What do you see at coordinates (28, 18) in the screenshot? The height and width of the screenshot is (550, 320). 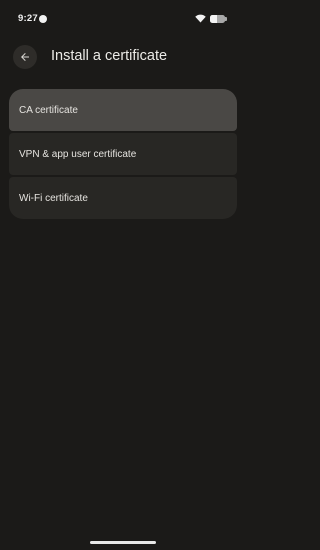 I see `status-time: 9:27` at bounding box center [28, 18].